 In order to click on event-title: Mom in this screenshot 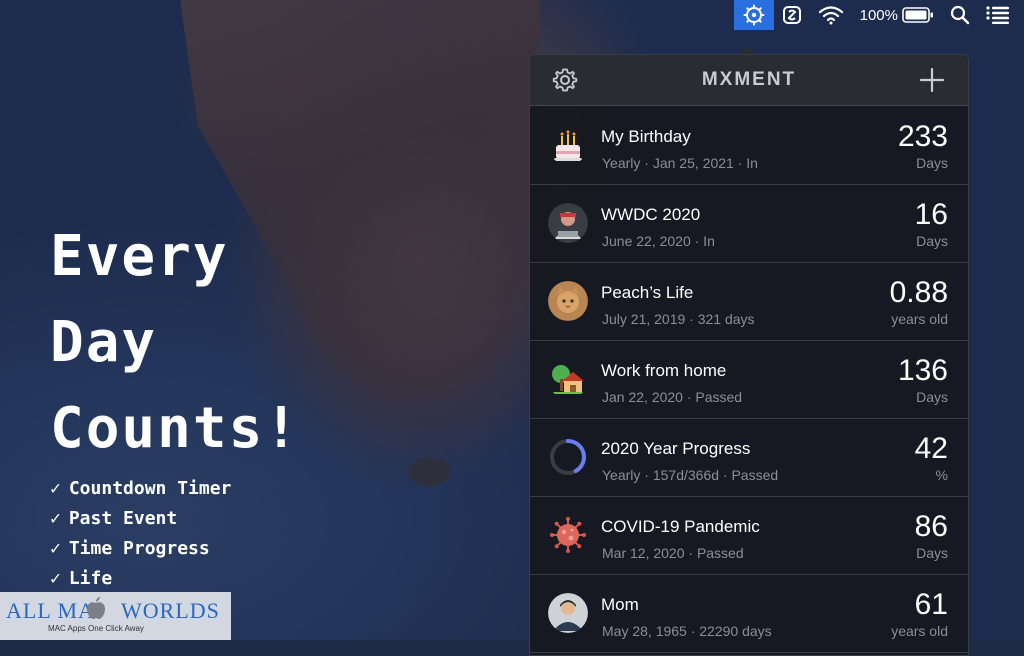, I will do `click(620, 604)`.